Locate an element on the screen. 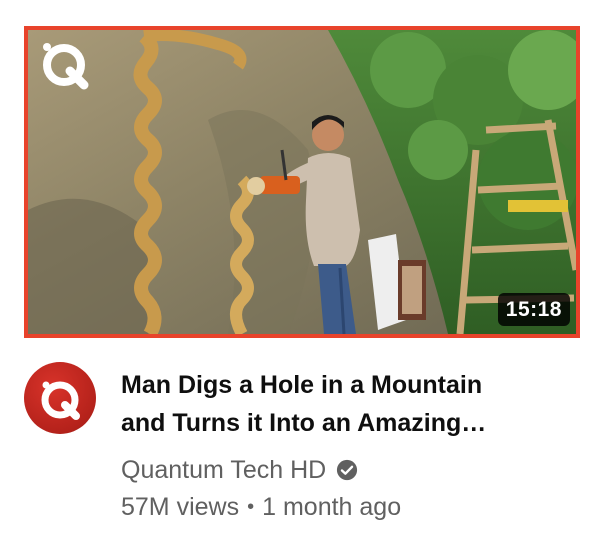  video-stats: 57M views • 1 month ago is located at coordinates (261, 507).